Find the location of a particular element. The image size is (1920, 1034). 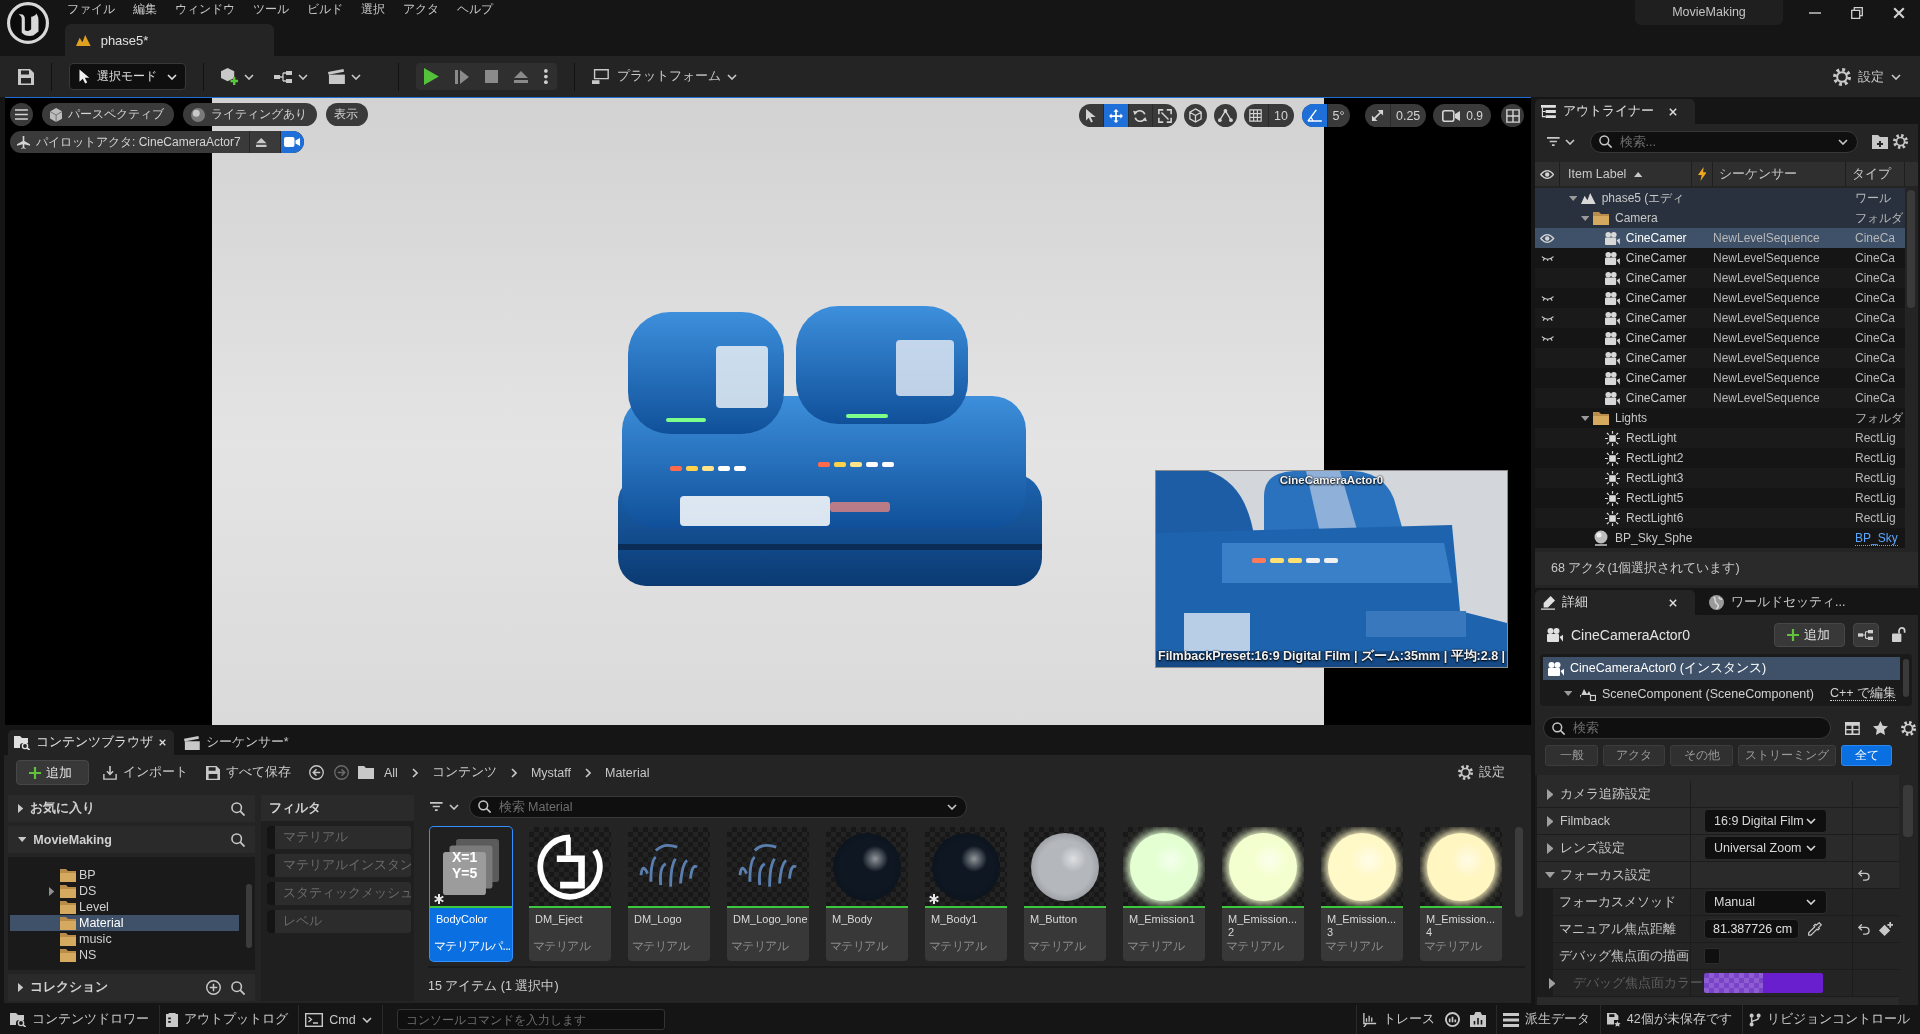

snap-value: 10 is located at coordinates (1281, 115).